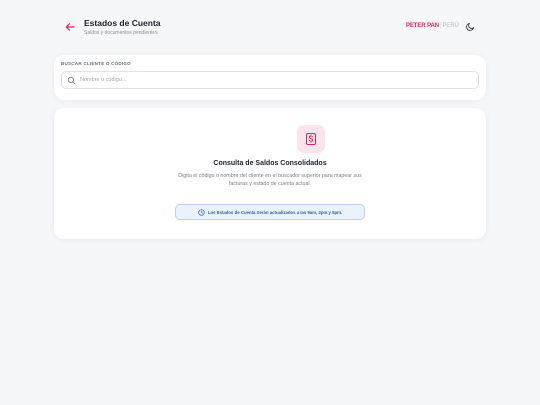 Image resolution: width=540 pixels, height=405 pixels. Describe the element at coordinates (122, 23) in the screenshot. I see `page-title: Estados de Cuenta` at that location.